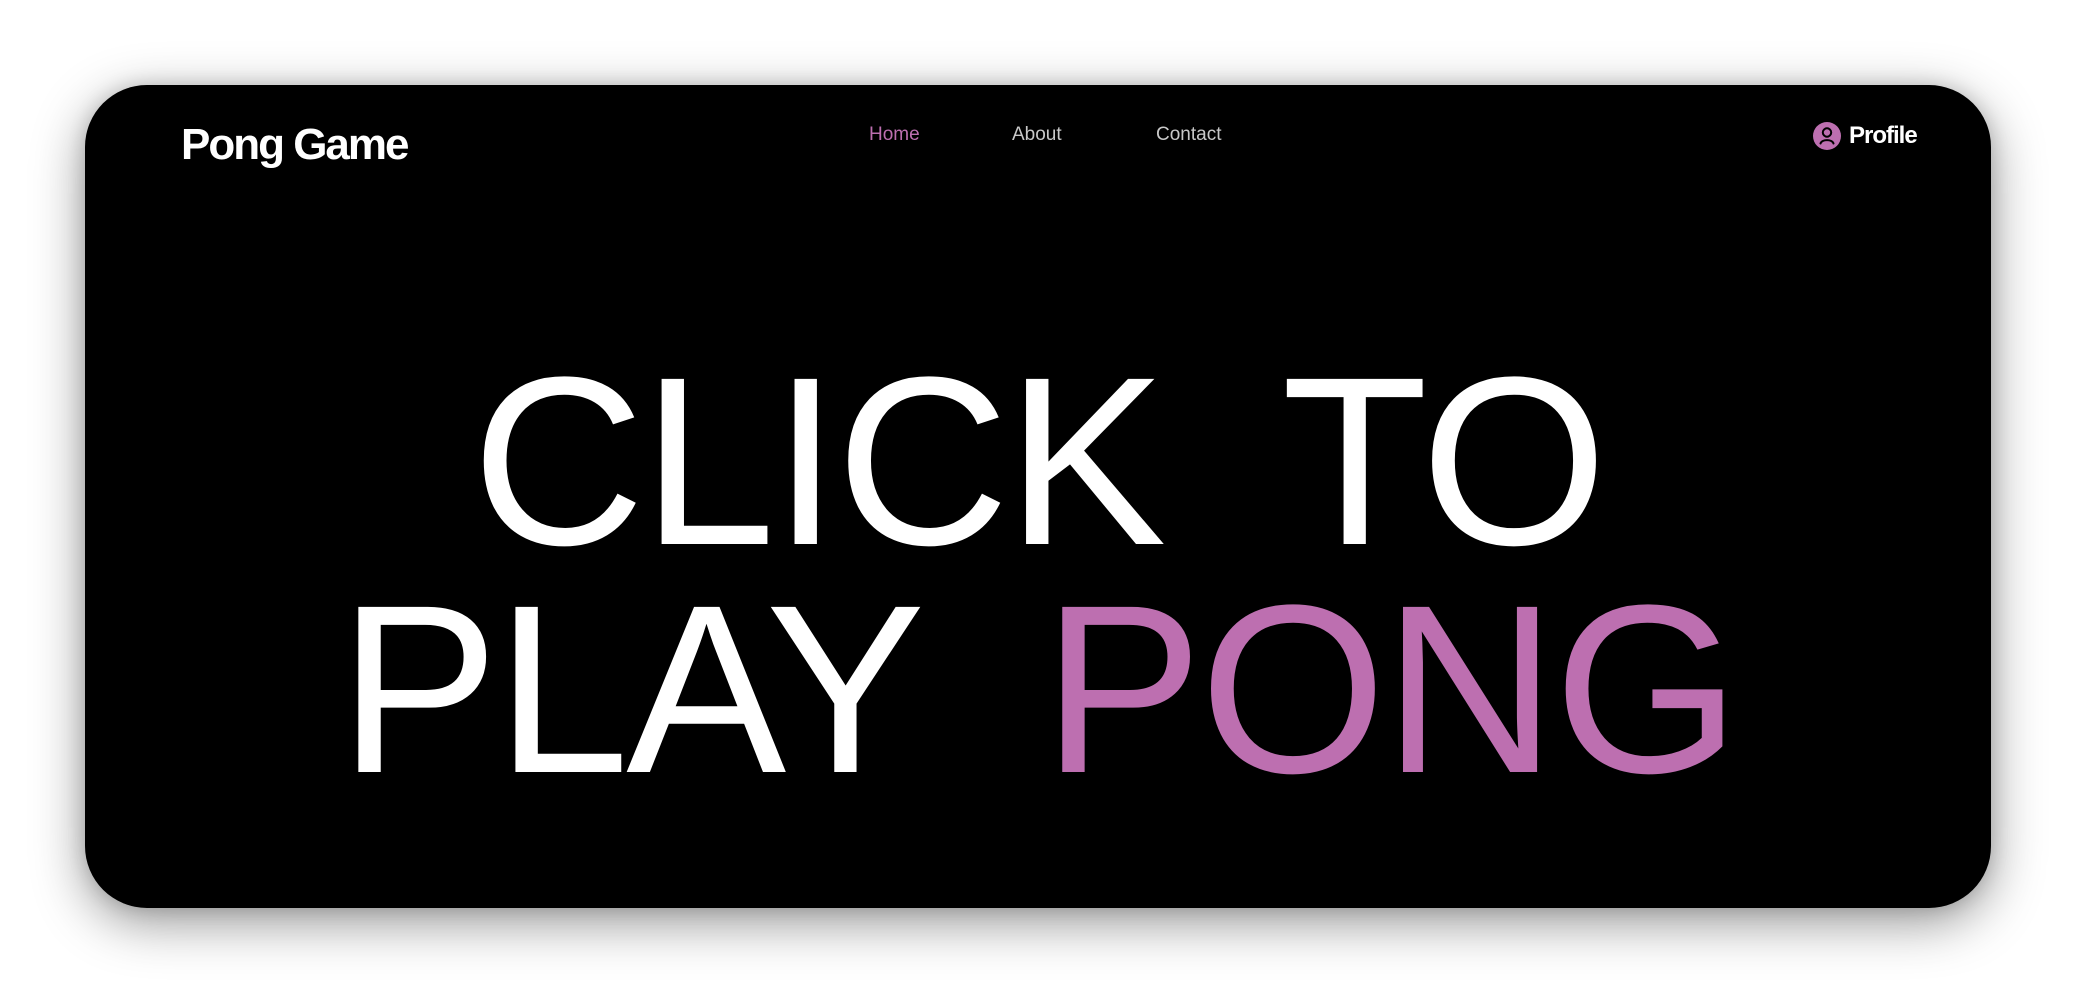  Describe the element at coordinates (819, 461) in the screenshot. I see `hero-word-click: CLICK` at that location.